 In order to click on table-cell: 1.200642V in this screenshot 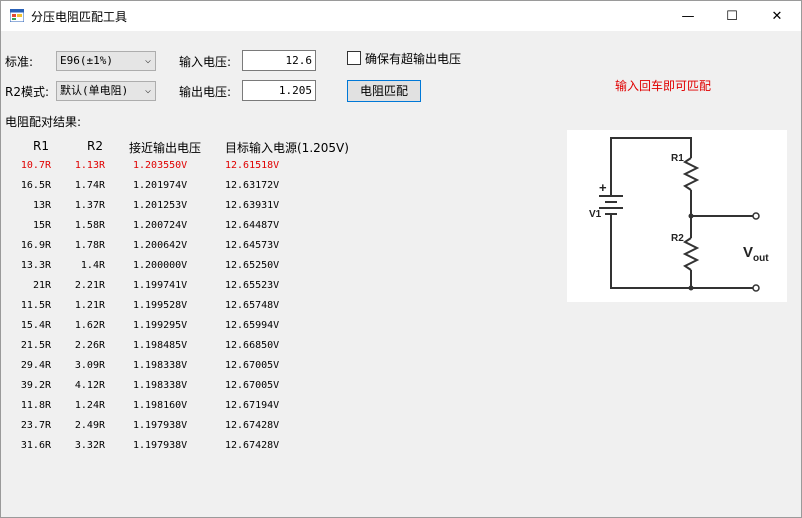, I will do `click(160, 245)`.